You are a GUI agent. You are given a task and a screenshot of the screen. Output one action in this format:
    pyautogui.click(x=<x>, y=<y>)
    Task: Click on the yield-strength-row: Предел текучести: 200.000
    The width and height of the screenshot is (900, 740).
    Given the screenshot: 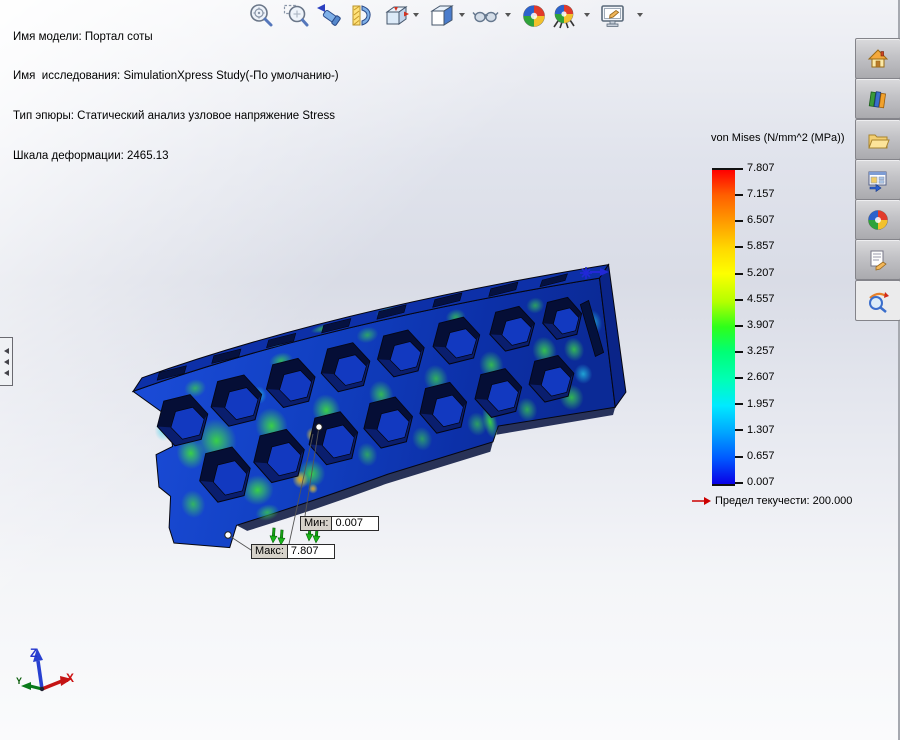 What is the action you would take?
    pyautogui.click(x=772, y=501)
    